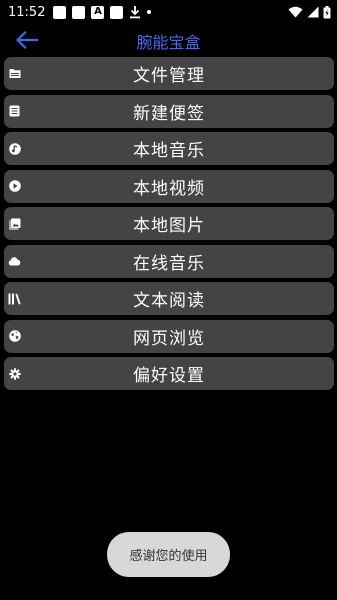 The image size is (337, 600). What do you see at coordinates (14, 336) in the screenshot?
I see `globe-icon` at bounding box center [14, 336].